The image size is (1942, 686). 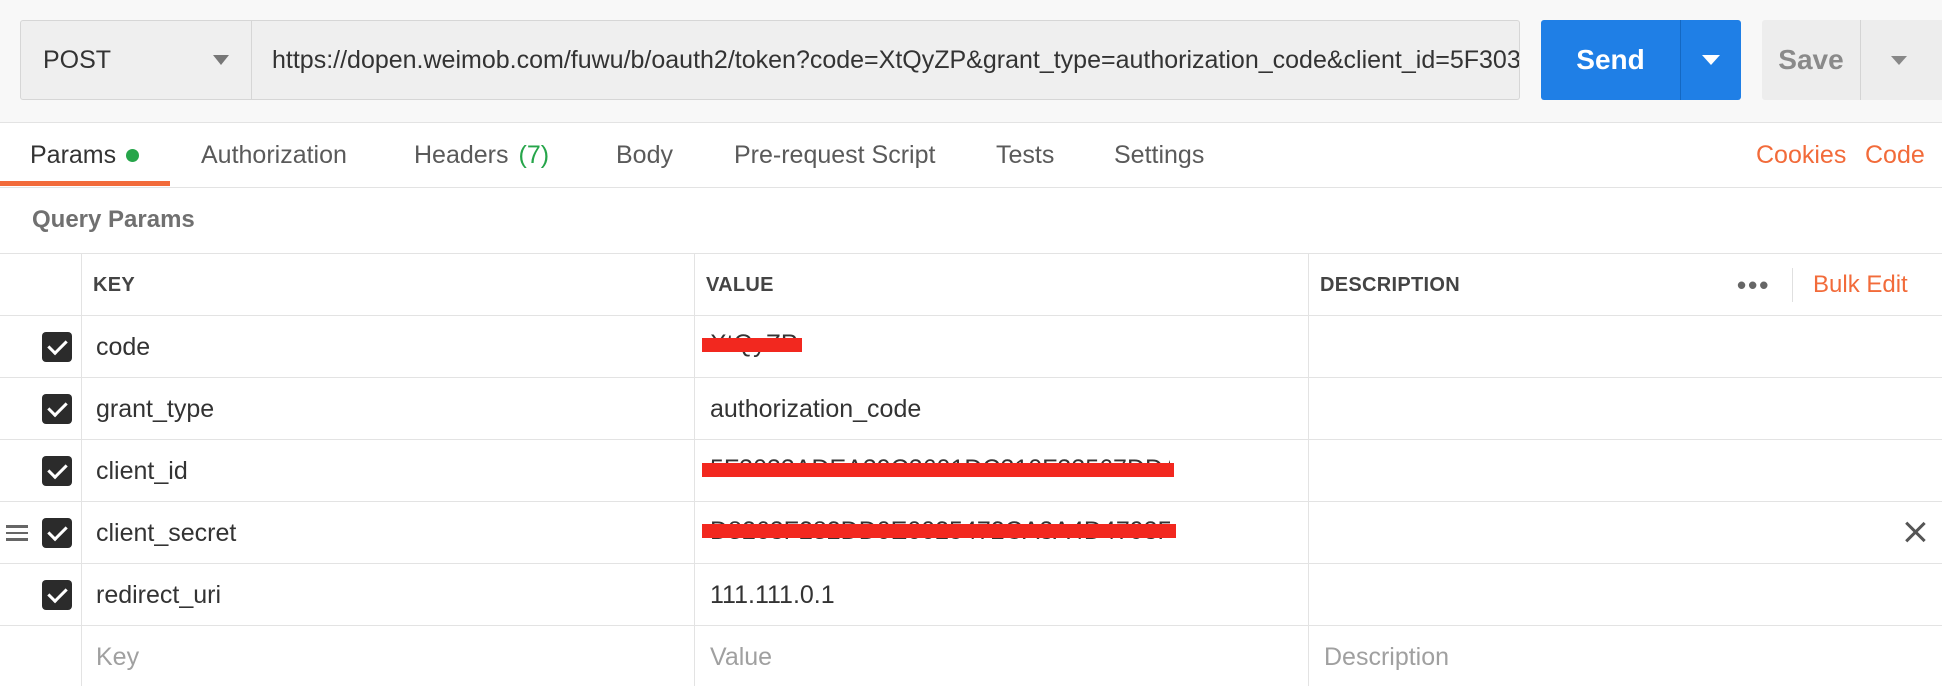 What do you see at coordinates (123, 347) in the screenshot?
I see `param-key: code` at bounding box center [123, 347].